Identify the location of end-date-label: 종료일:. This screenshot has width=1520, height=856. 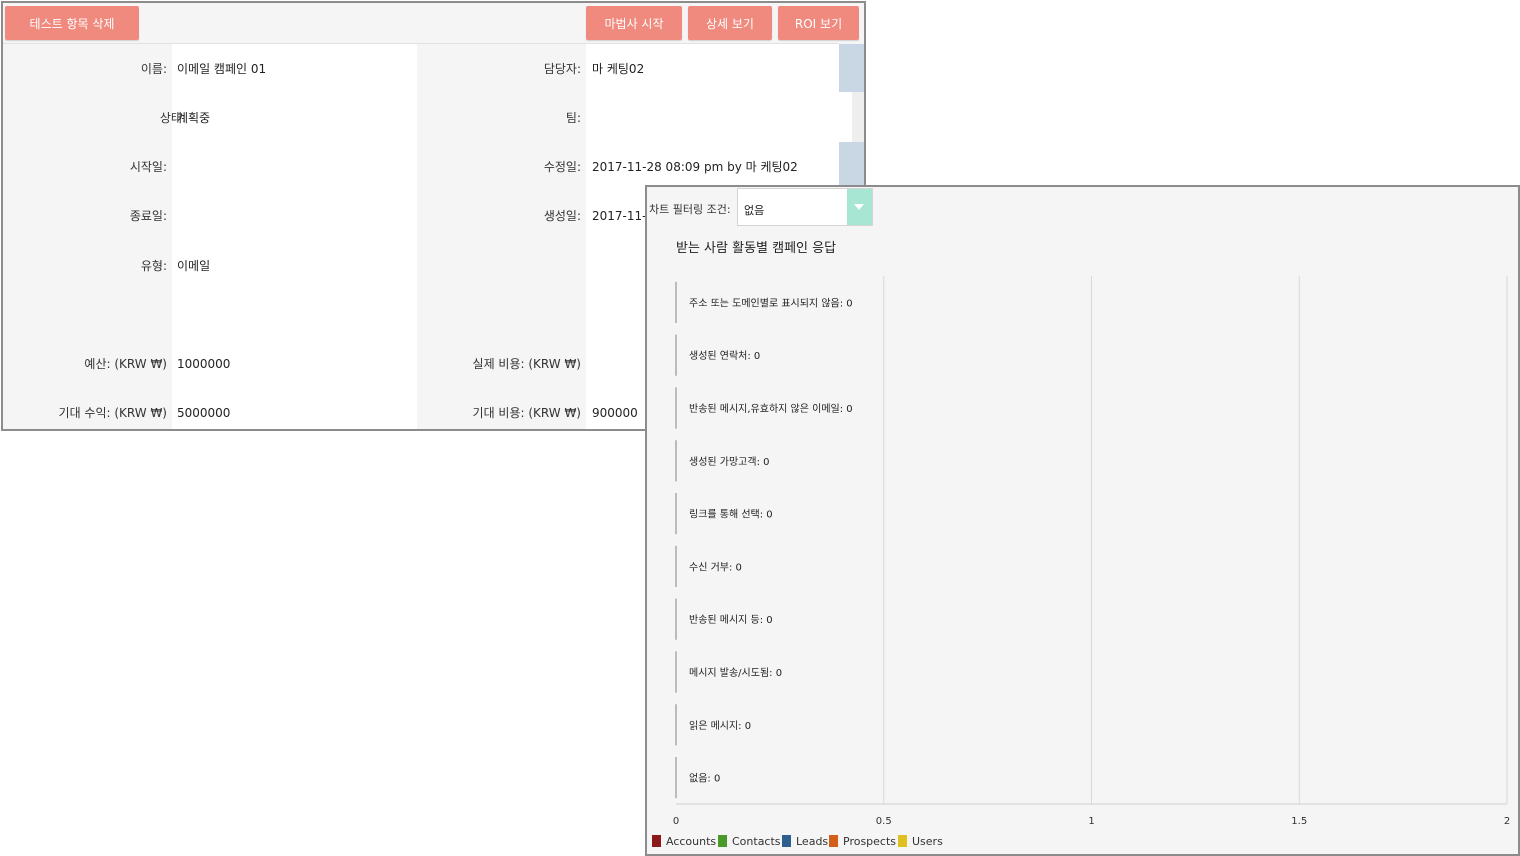
(148, 216).